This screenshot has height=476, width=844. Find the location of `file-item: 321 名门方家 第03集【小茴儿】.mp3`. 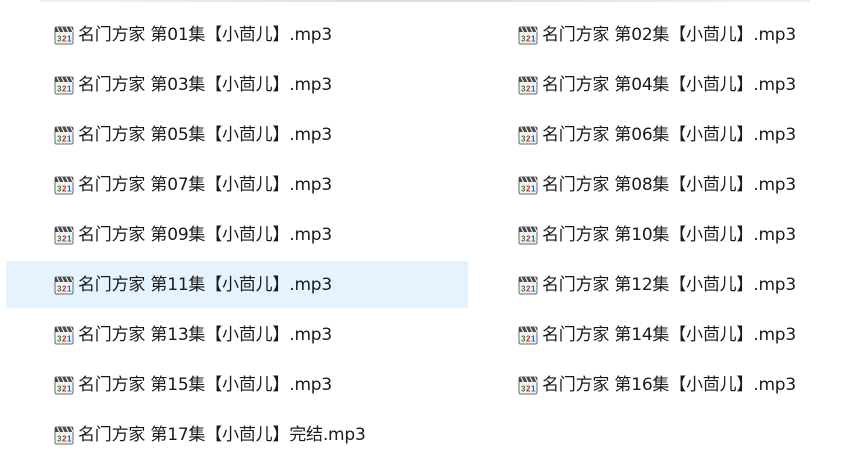

file-item: 321 名门方家 第03集【小茴儿】.mp3 is located at coordinates (237, 84).